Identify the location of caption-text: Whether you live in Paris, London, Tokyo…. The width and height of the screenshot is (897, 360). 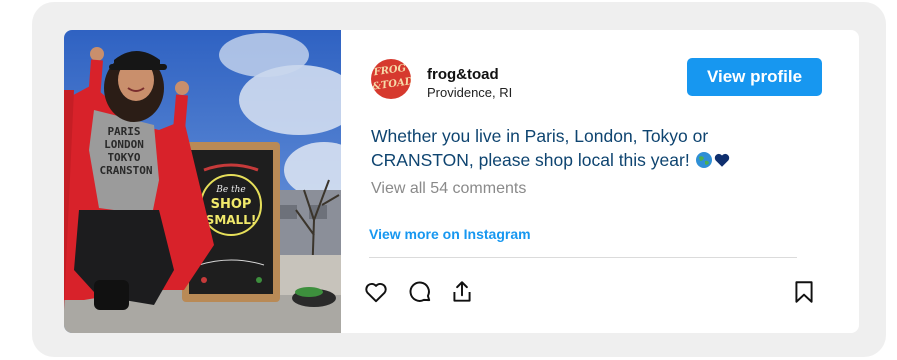
(540, 148).